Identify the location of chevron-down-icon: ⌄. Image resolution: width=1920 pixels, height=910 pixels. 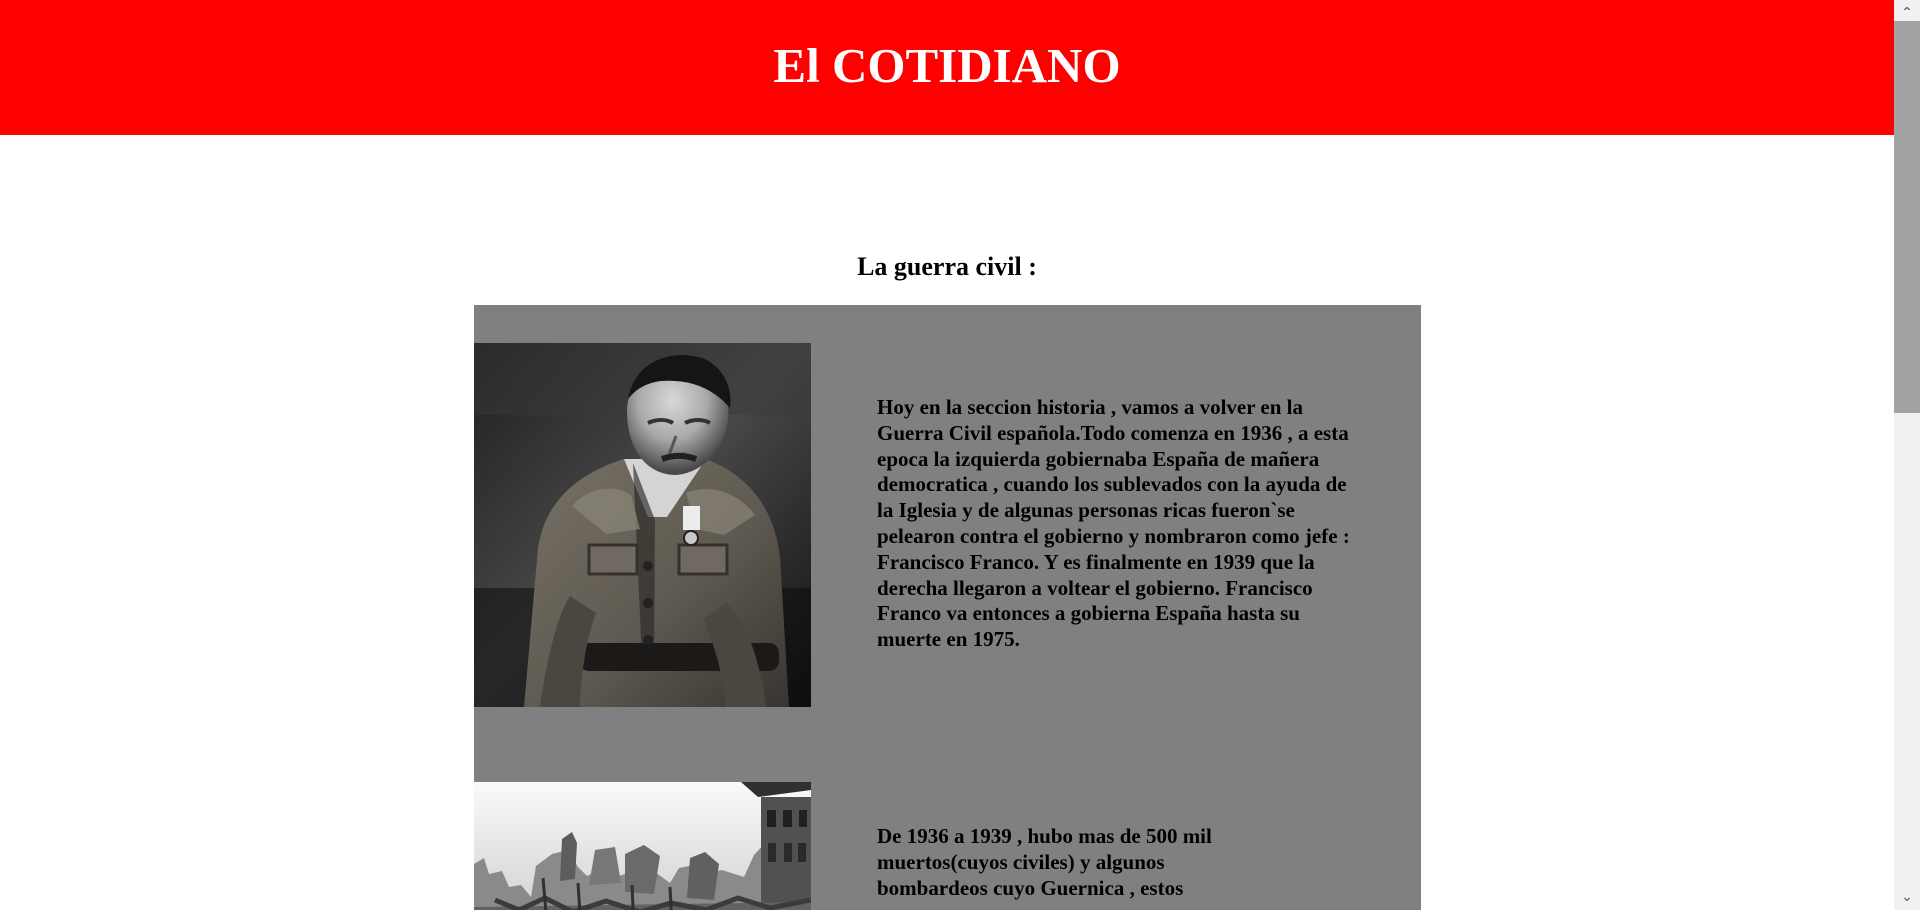
(1907, 897).